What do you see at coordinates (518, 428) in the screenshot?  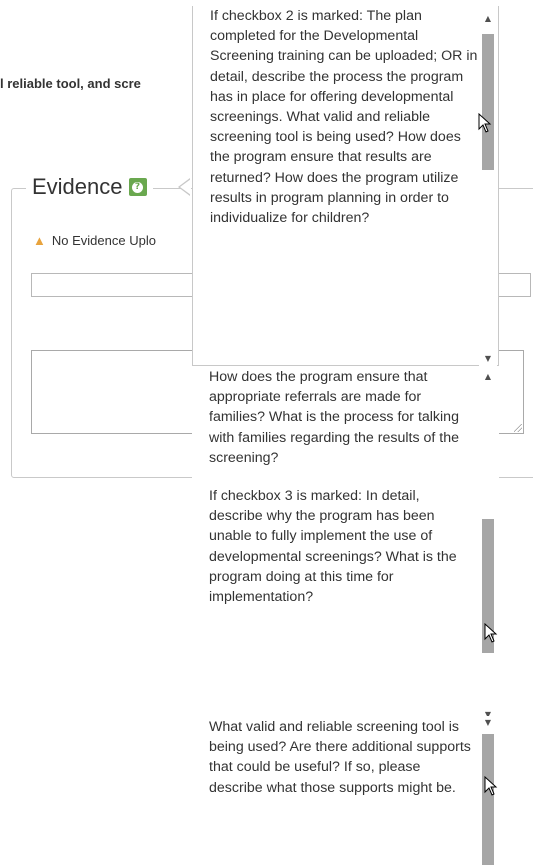 I see `resize-grip-icon` at bounding box center [518, 428].